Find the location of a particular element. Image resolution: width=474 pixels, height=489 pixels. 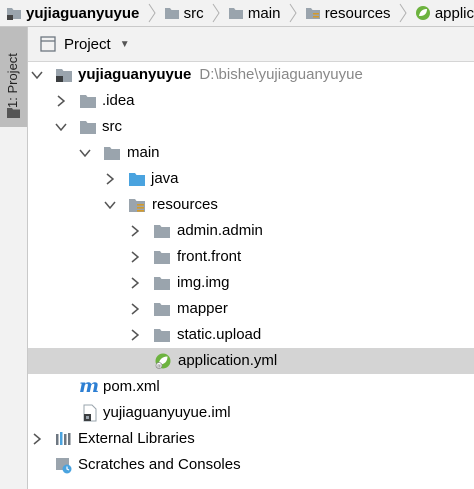

module-file-icon is located at coordinates (90, 413).